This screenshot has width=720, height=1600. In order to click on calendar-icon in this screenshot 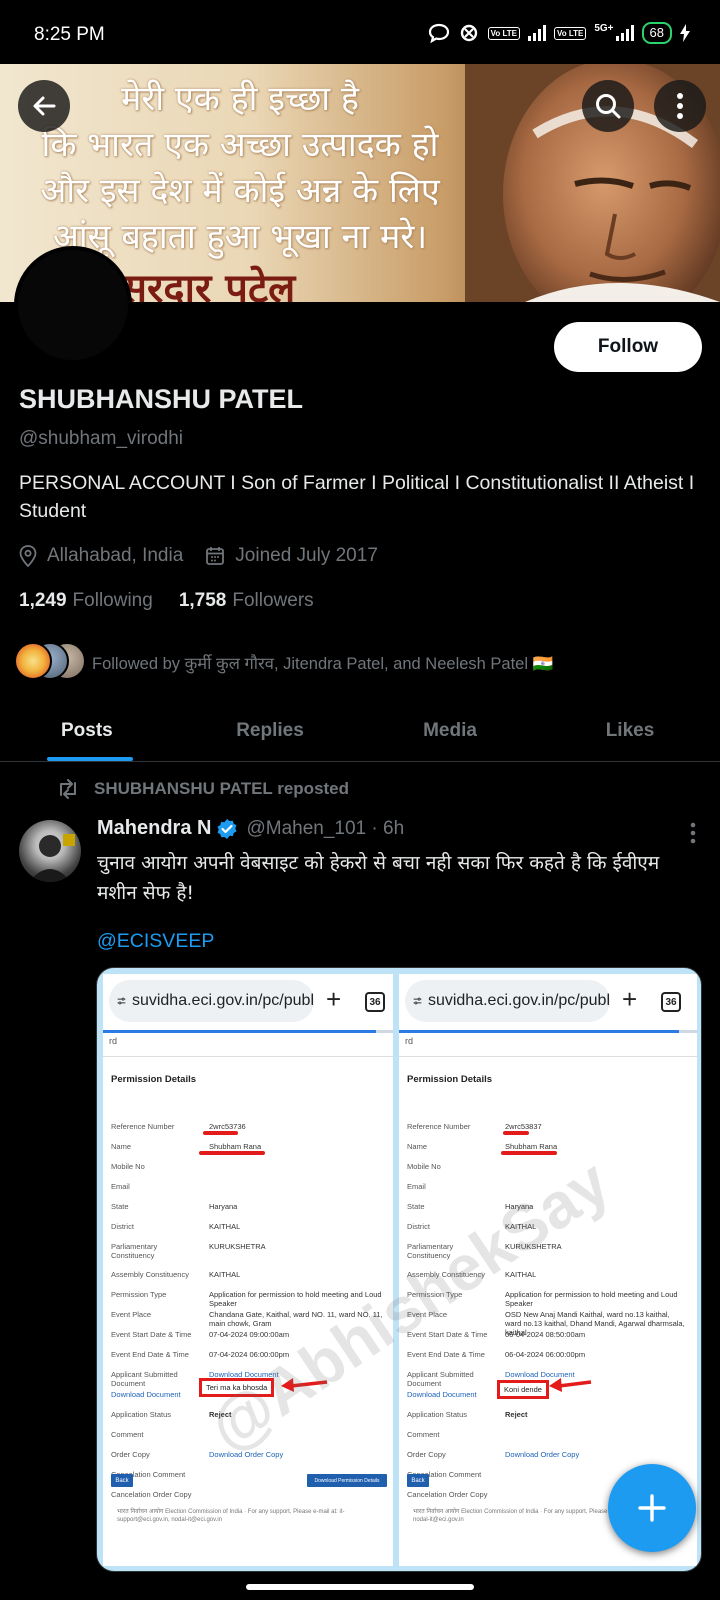, I will do `click(215, 556)`.